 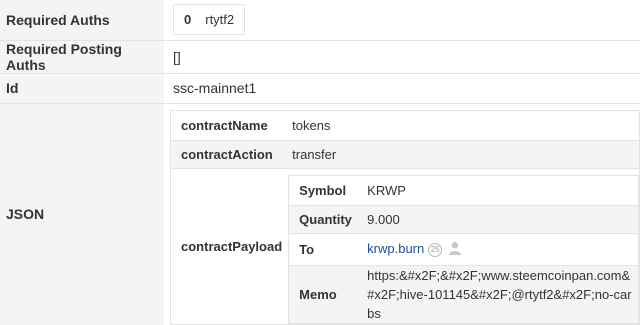 What do you see at coordinates (226, 245) in the screenshot?
I see `contract-payload-label: contractPayload` at bounding box center [226, 245].